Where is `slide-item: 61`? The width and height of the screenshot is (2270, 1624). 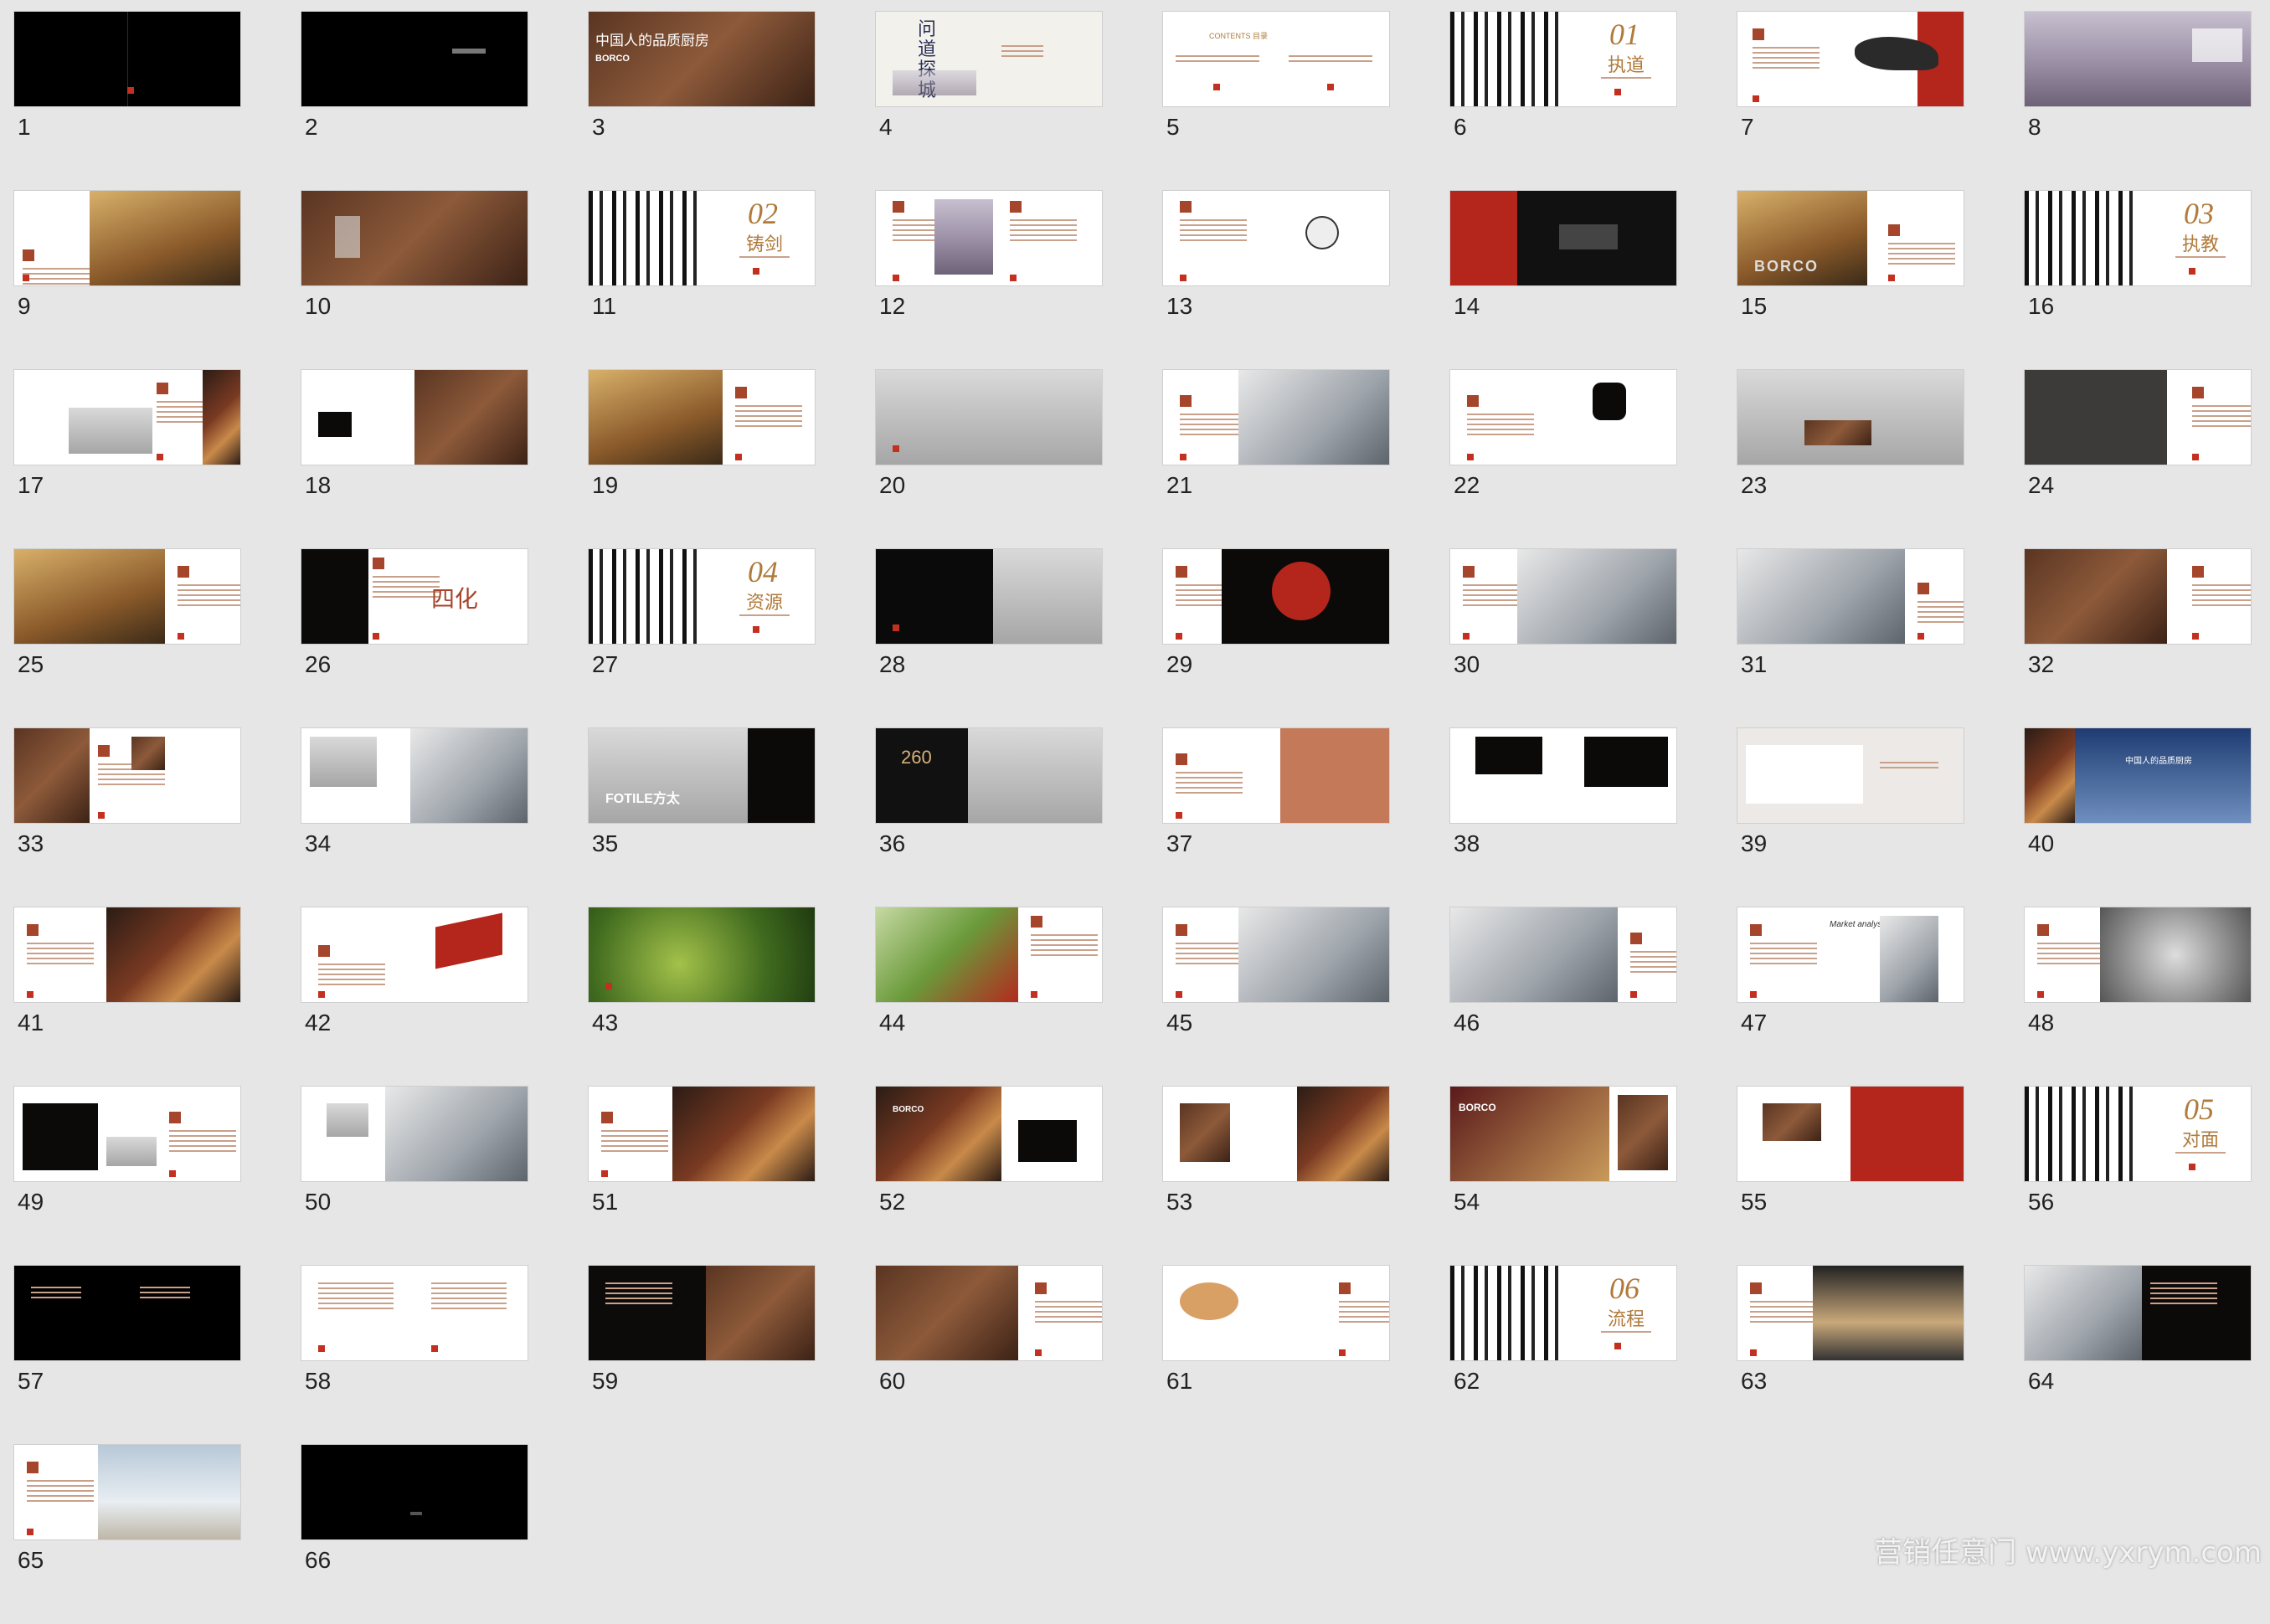
slide-item: 61 is located at coordinates (1276, 1355).